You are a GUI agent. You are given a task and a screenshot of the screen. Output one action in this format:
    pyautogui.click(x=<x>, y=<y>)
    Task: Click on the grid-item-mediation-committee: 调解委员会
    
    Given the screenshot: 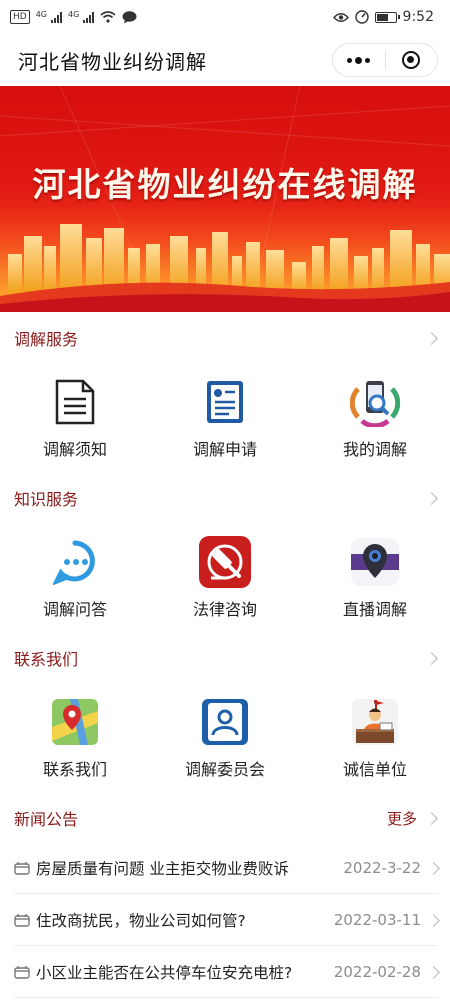 What is the action you would take?
    pyautogui.click(x=225, y=738)
    